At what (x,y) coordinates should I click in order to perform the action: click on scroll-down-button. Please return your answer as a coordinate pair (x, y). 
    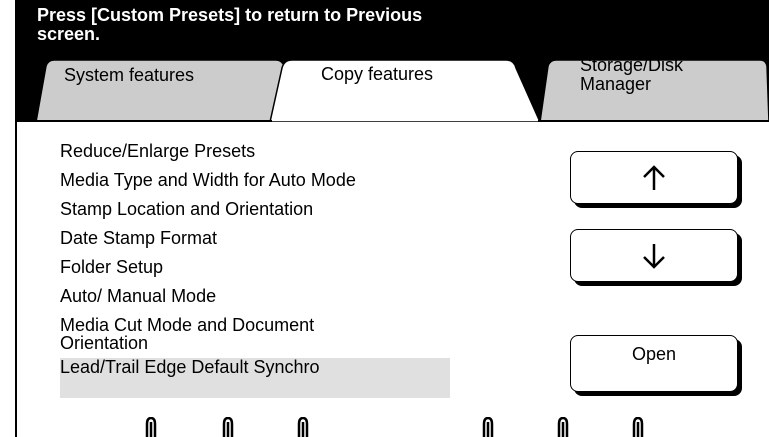
    Looking at the image, I should click on (654, 255).